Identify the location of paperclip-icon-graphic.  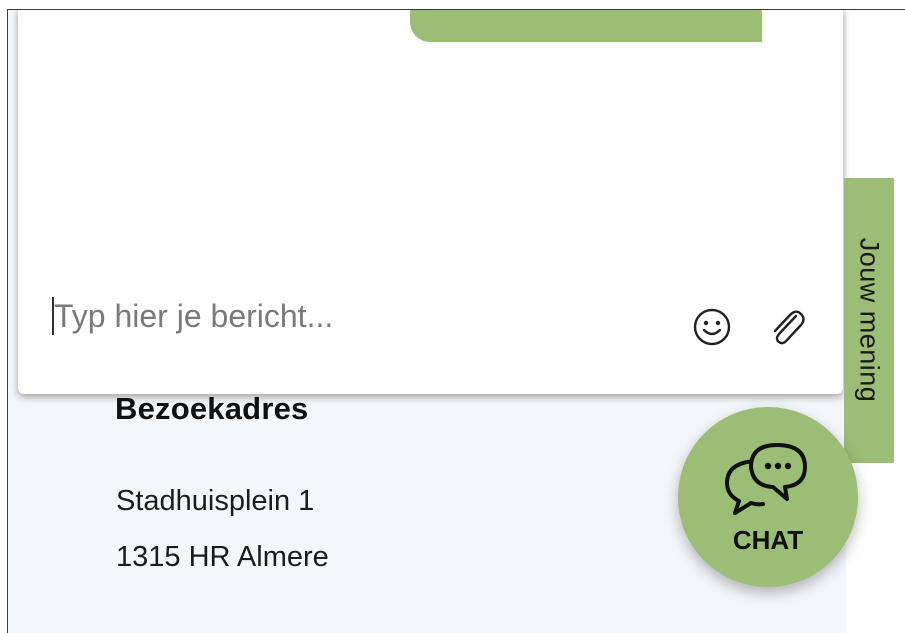
(789, 327).